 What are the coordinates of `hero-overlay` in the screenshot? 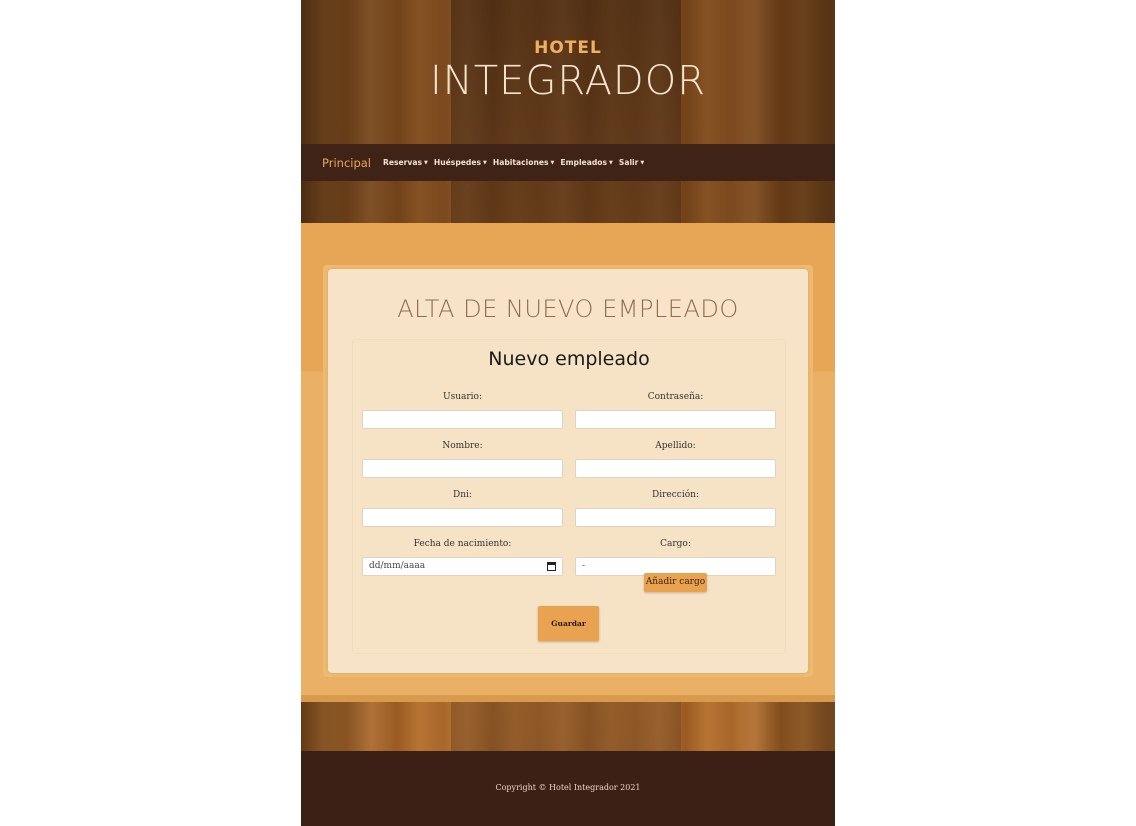 It's located at (568, 111).